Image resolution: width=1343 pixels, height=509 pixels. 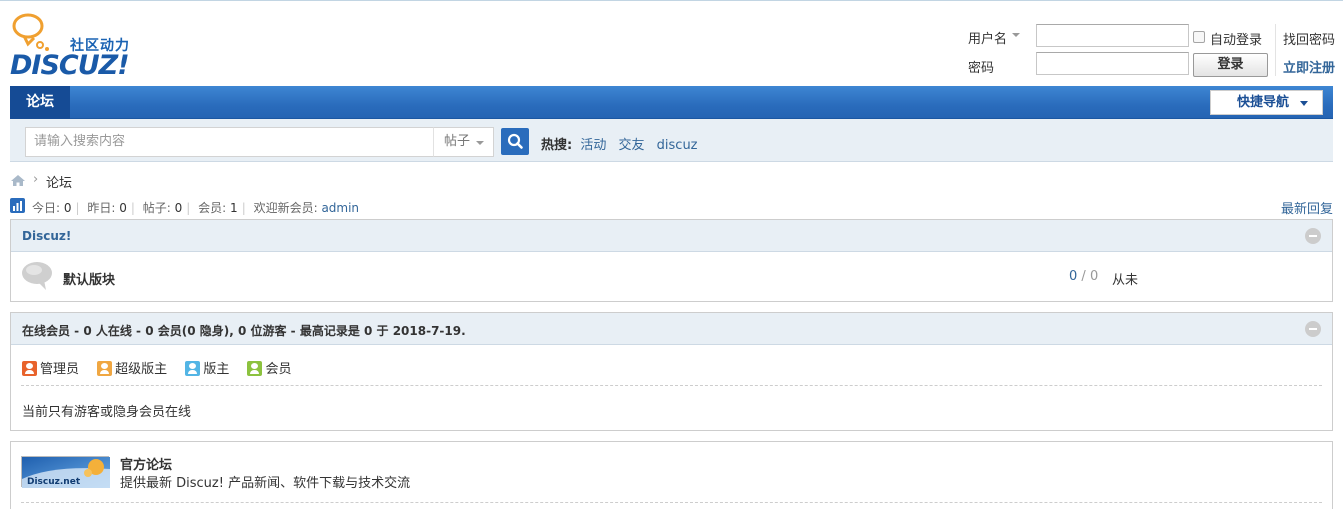 What do you see at coordinates (987, 37) in the screenshot?
I see `username-label: 用户名` at bounding box center [987, 37].